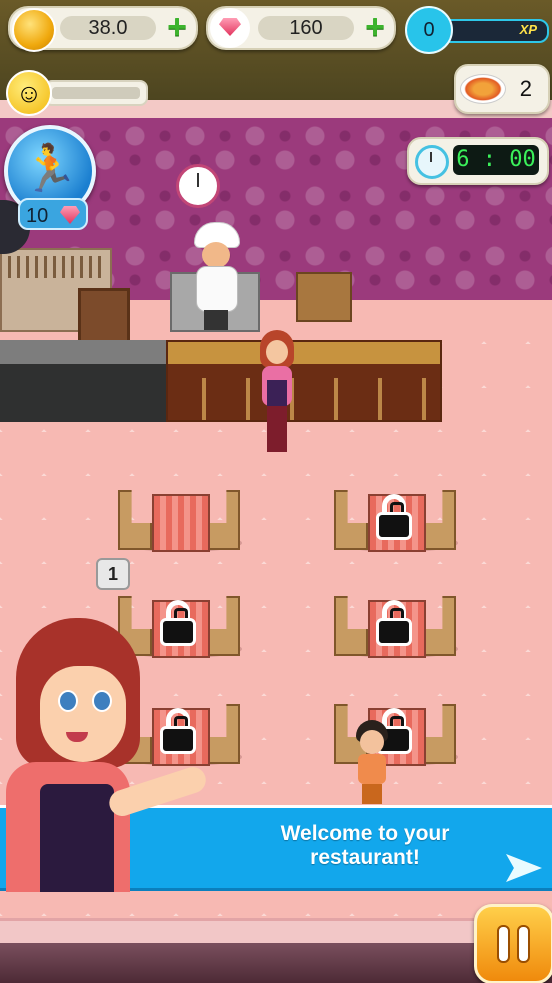  I want to click on table-number-badge: 1, so click(113, 574).